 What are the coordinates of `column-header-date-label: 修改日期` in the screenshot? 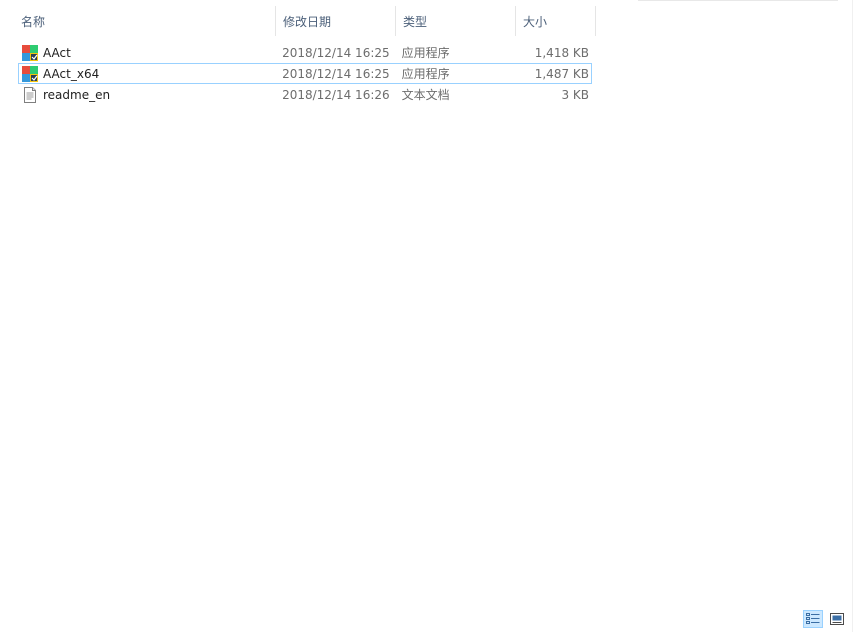 It's located at (307, 22).